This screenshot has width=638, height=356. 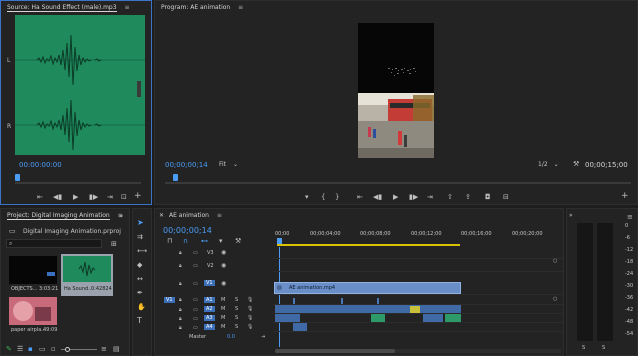 What do you see at coordinates (506, 197) in the screenshot?
I see `comparison-view-icon: ⊟` at bounding box center [506, 197].